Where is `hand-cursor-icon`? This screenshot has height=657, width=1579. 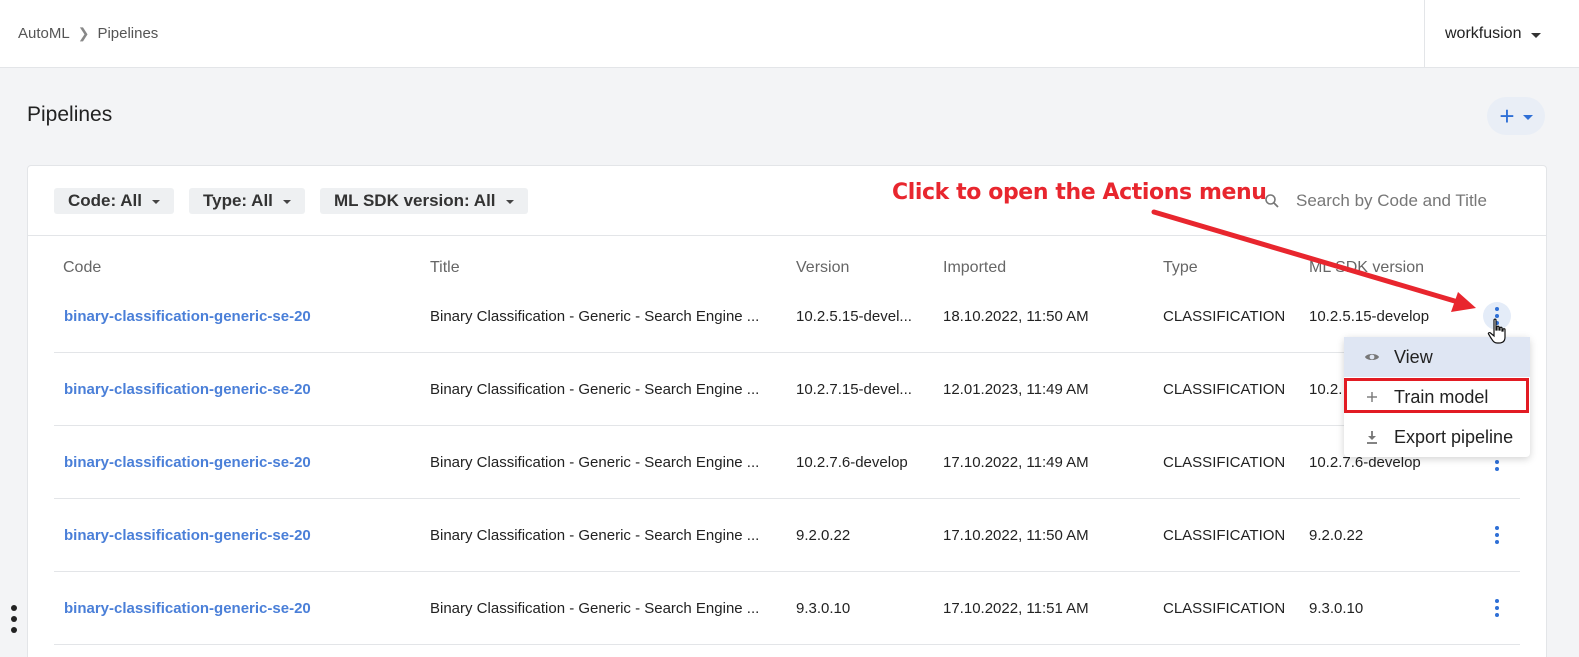 hand-cursor-icon is located at coordinates (1496, 331).